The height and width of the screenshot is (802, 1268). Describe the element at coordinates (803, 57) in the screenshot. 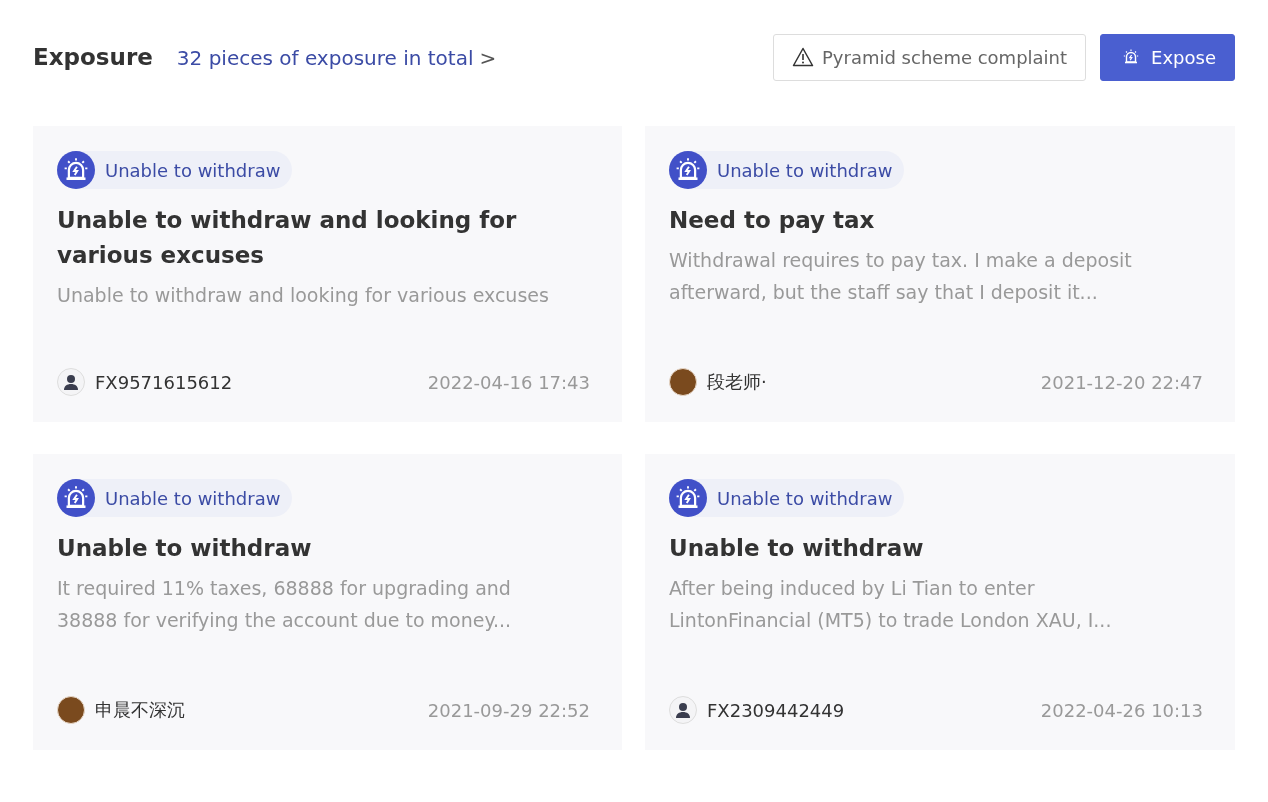

I see `warning-icon` at that location.